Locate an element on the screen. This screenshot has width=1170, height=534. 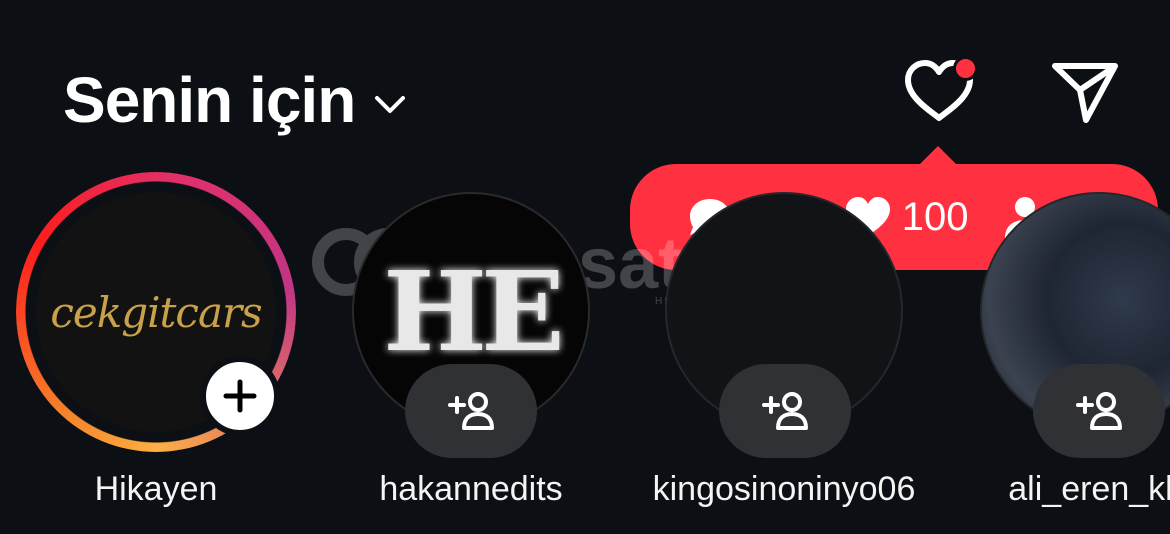
story-username: ali_eren_klc is located at coordinates (1089, 489).